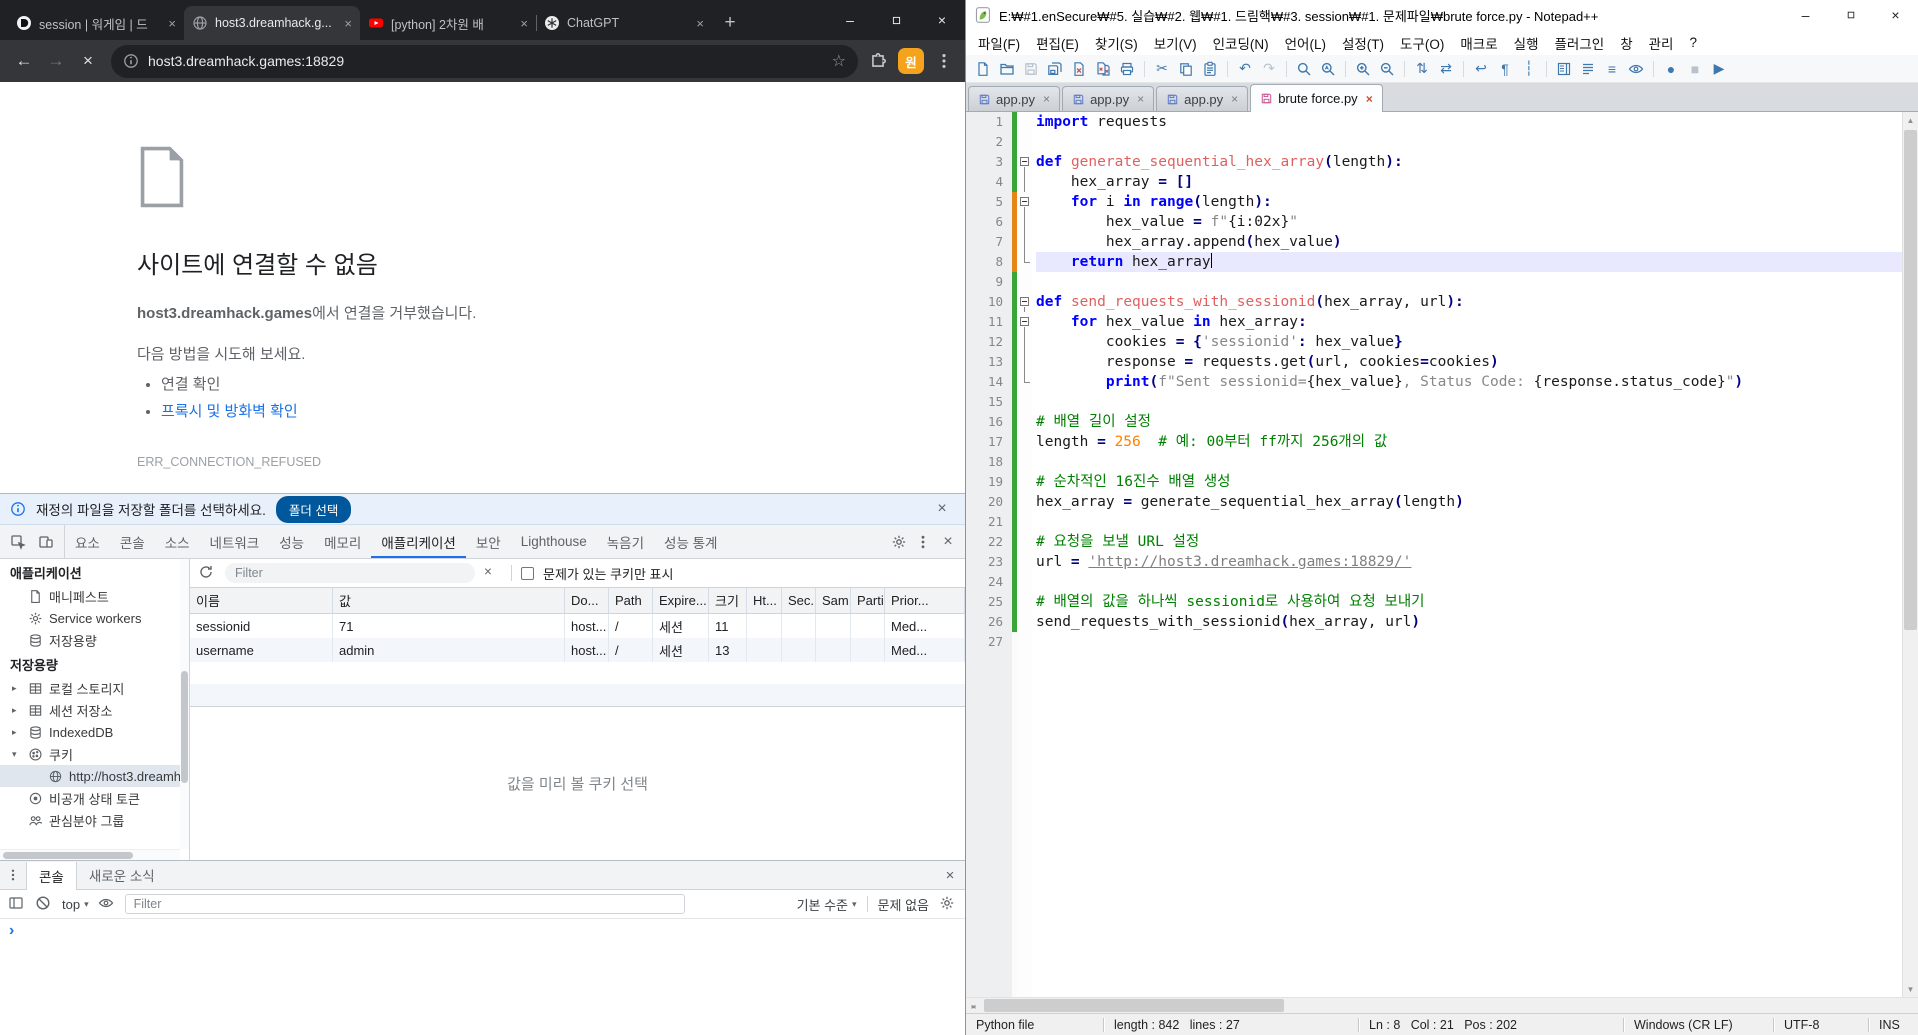 This screenshot has width=1918, height=1035. I want to click on cookie-filter-input, so click(350, 573).